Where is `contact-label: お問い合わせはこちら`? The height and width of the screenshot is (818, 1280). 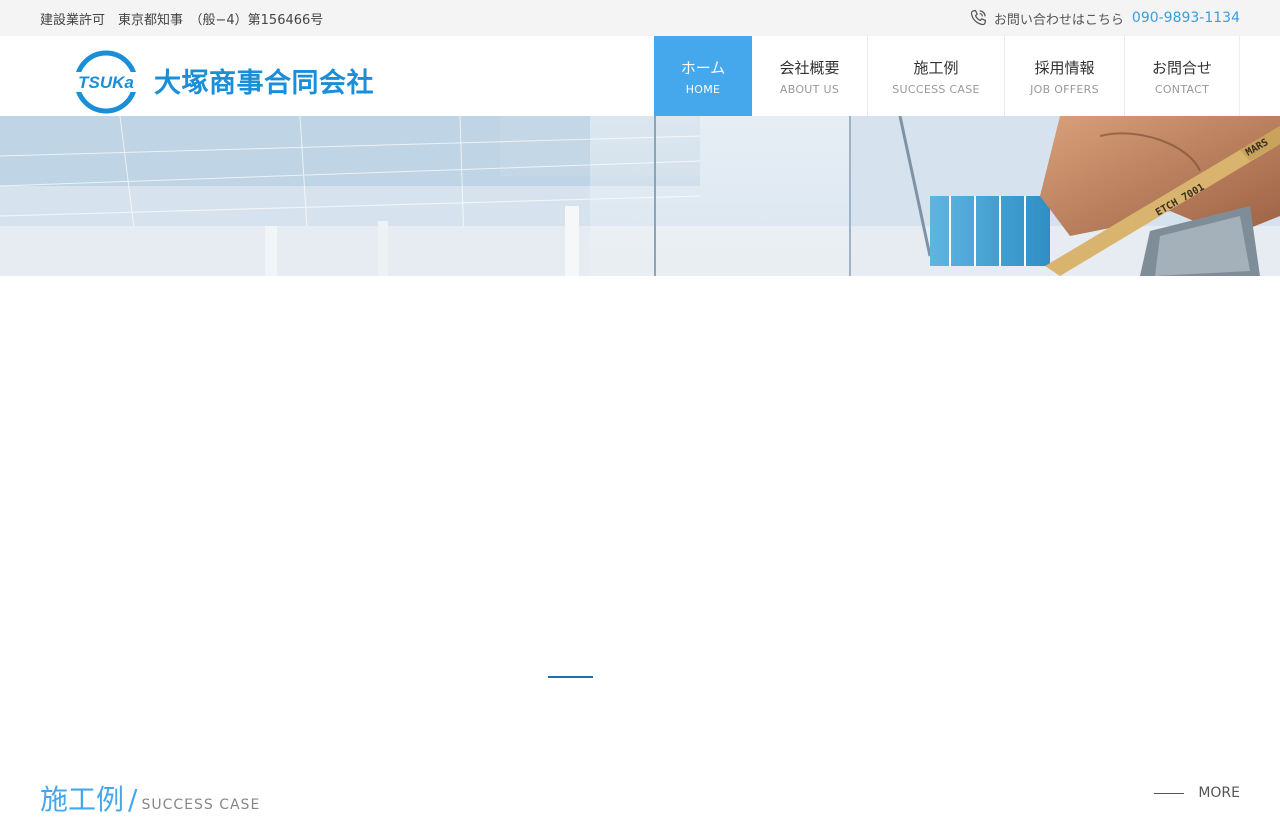 contact-label: お問い合わせはこちら is located at coordinates (1058, 20).